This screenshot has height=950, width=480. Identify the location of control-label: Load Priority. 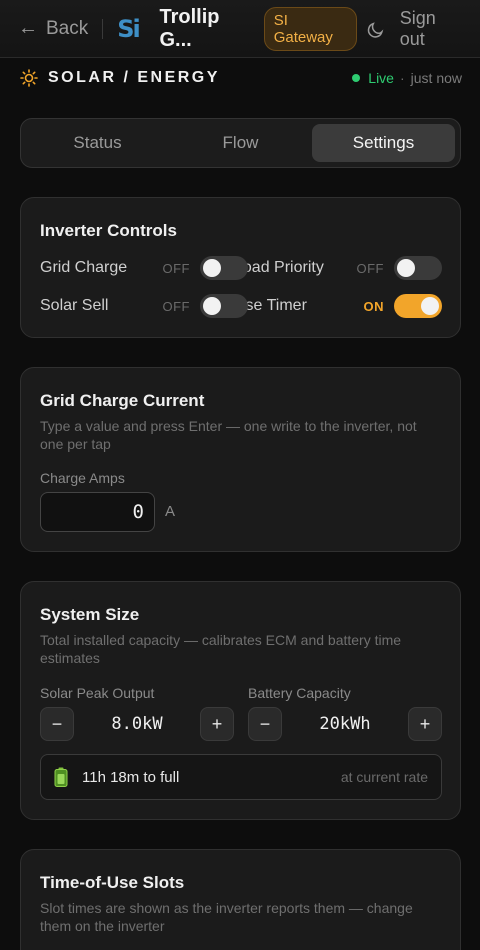
(279, 267).